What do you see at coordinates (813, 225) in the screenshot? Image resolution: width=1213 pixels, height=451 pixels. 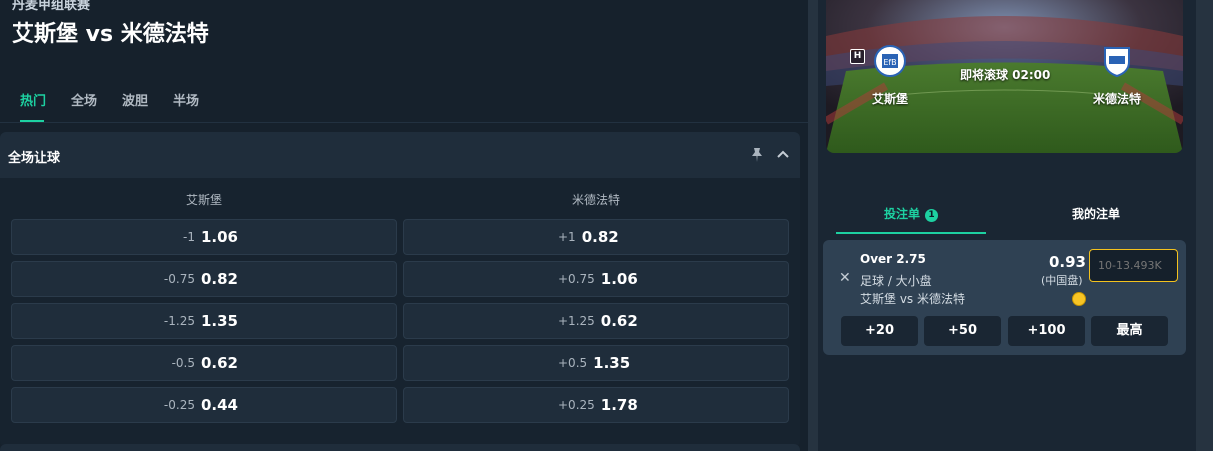 I see `left-scrollbar` at bounding box center [813, 225].